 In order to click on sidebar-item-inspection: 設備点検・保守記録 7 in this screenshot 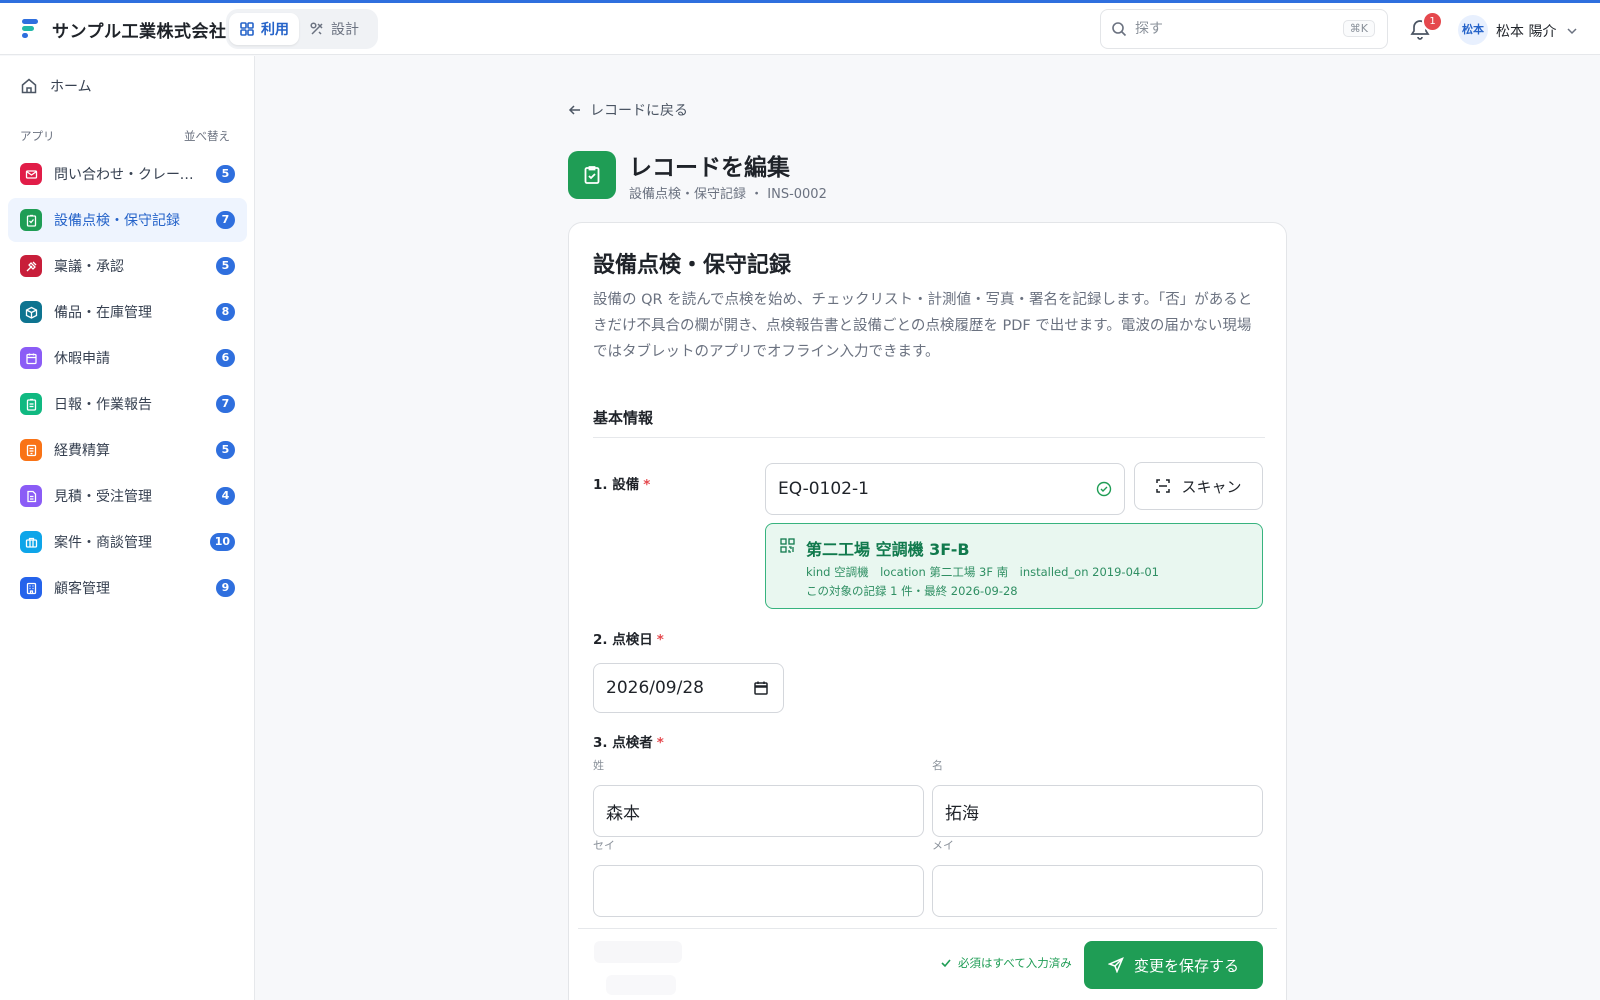, I will do `click(127, 220)`.